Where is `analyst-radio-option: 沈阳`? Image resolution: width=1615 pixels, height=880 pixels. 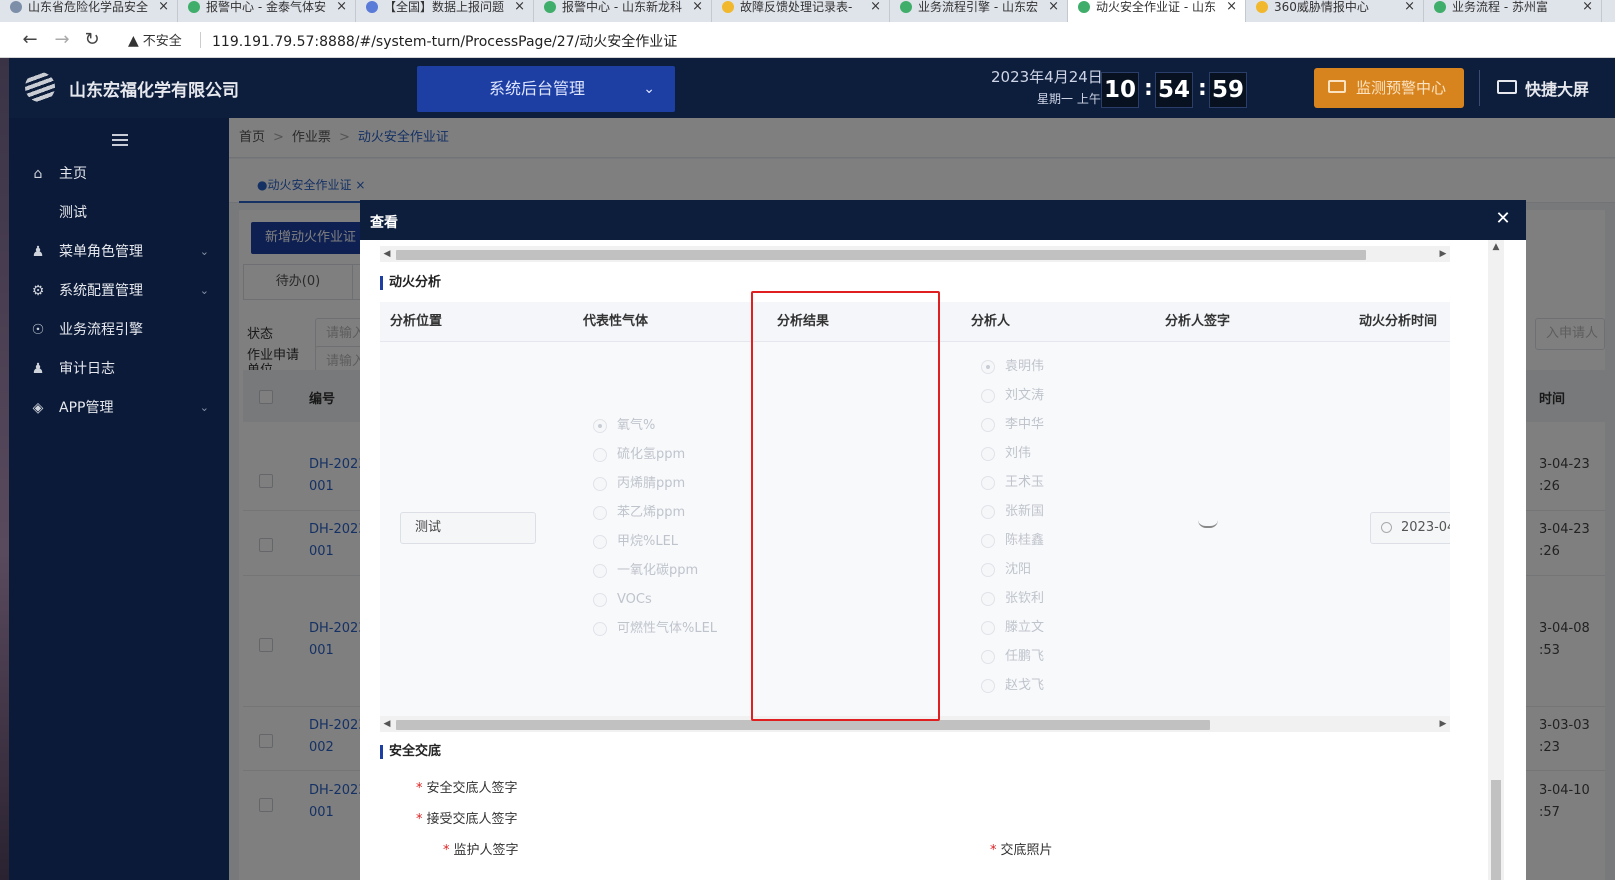 analyst-radio-option: 沈阳 is located at coordinates (1006, 570).